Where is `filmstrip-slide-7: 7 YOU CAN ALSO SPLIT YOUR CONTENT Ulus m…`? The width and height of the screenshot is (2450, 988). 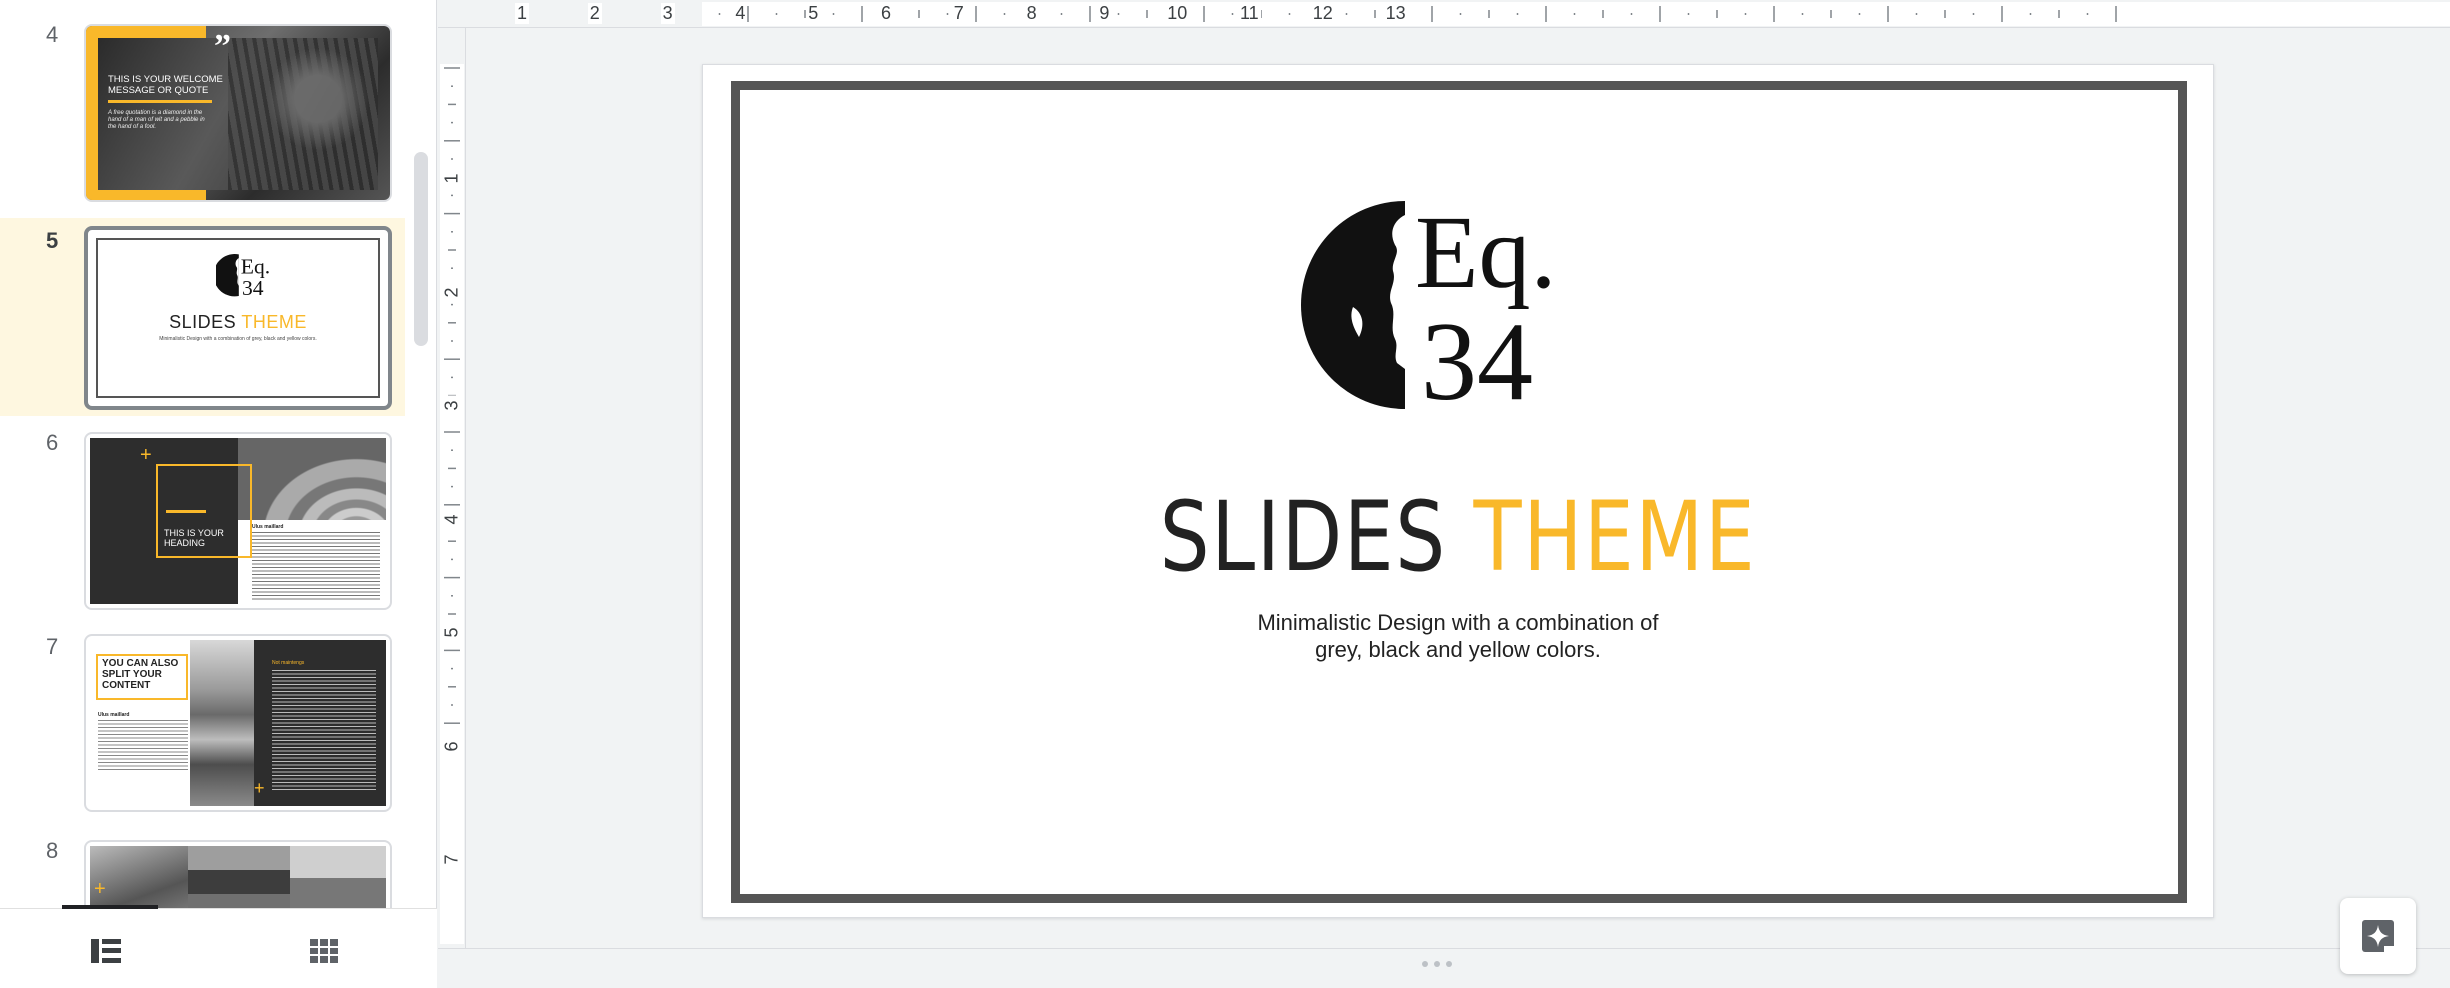
filmstrip-slide-7: 7 YOU CAN ALSO SPLIT YOUR CONTENT Ulus m… is located at coordinates (202, 722).